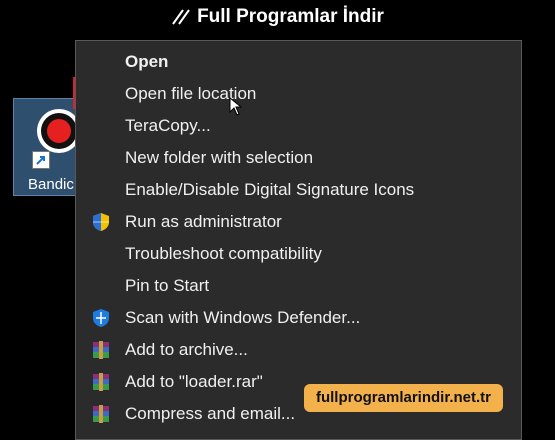 The image size is (555, 440). Describe the element at coordinates (203, 221) in the screenshot. I see `menu-item-label: Run as administrator` at that location.